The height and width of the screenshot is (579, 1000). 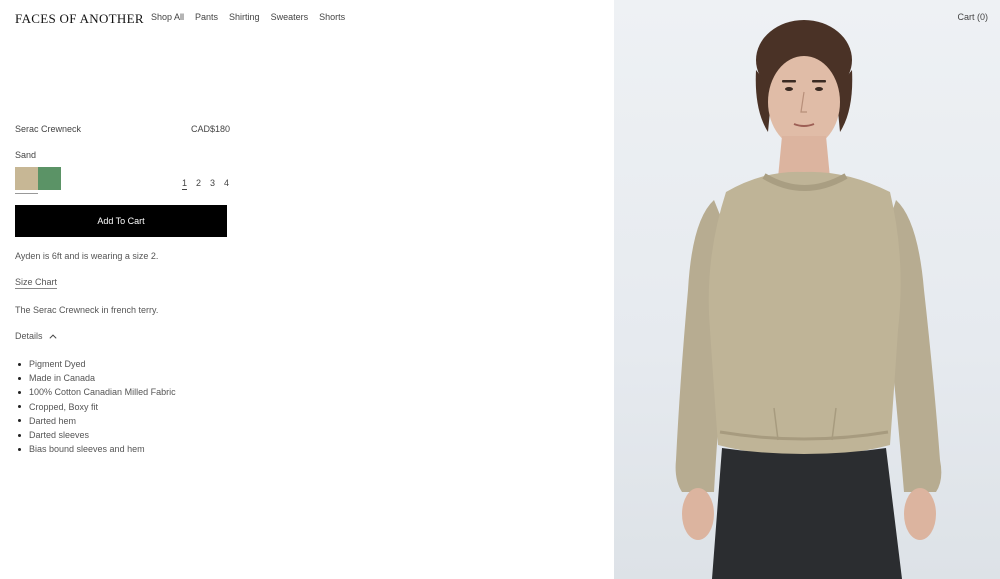 What do you see at coordinates (95, 435) in the screenshot?
I see `list-item: Darted sleeves` at bounding box center [95, 435].